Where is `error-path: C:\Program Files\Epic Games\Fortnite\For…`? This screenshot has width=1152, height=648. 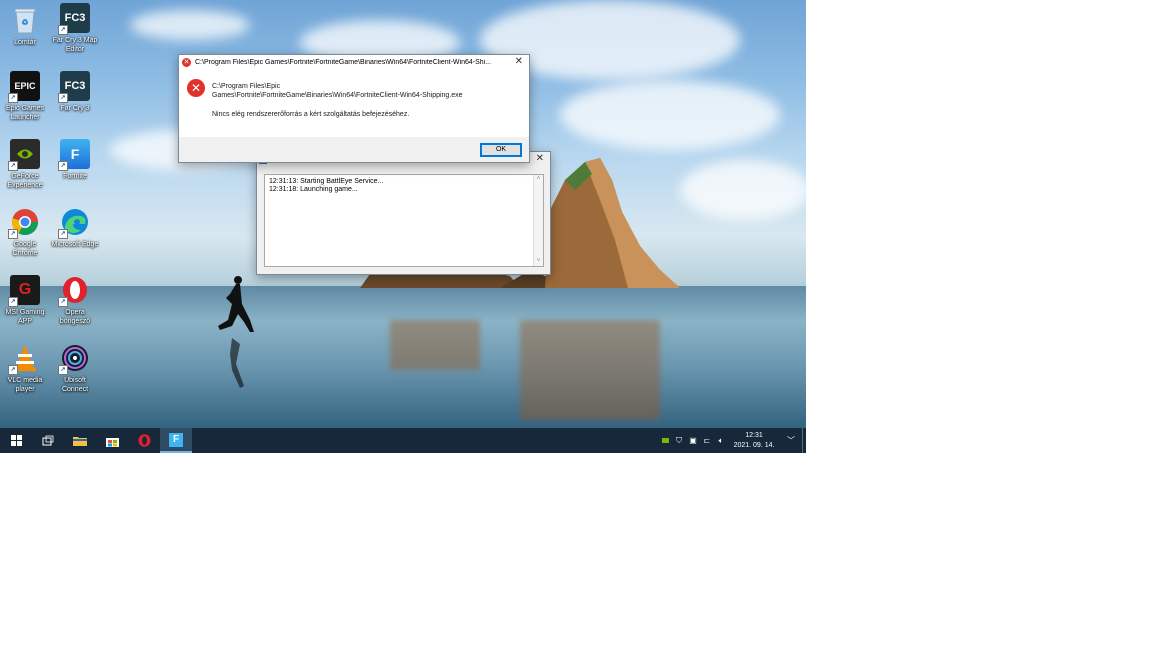
error-path: C:\Program Files\Epic Games\Fortnite\For… is located at coordinates (337, 91).